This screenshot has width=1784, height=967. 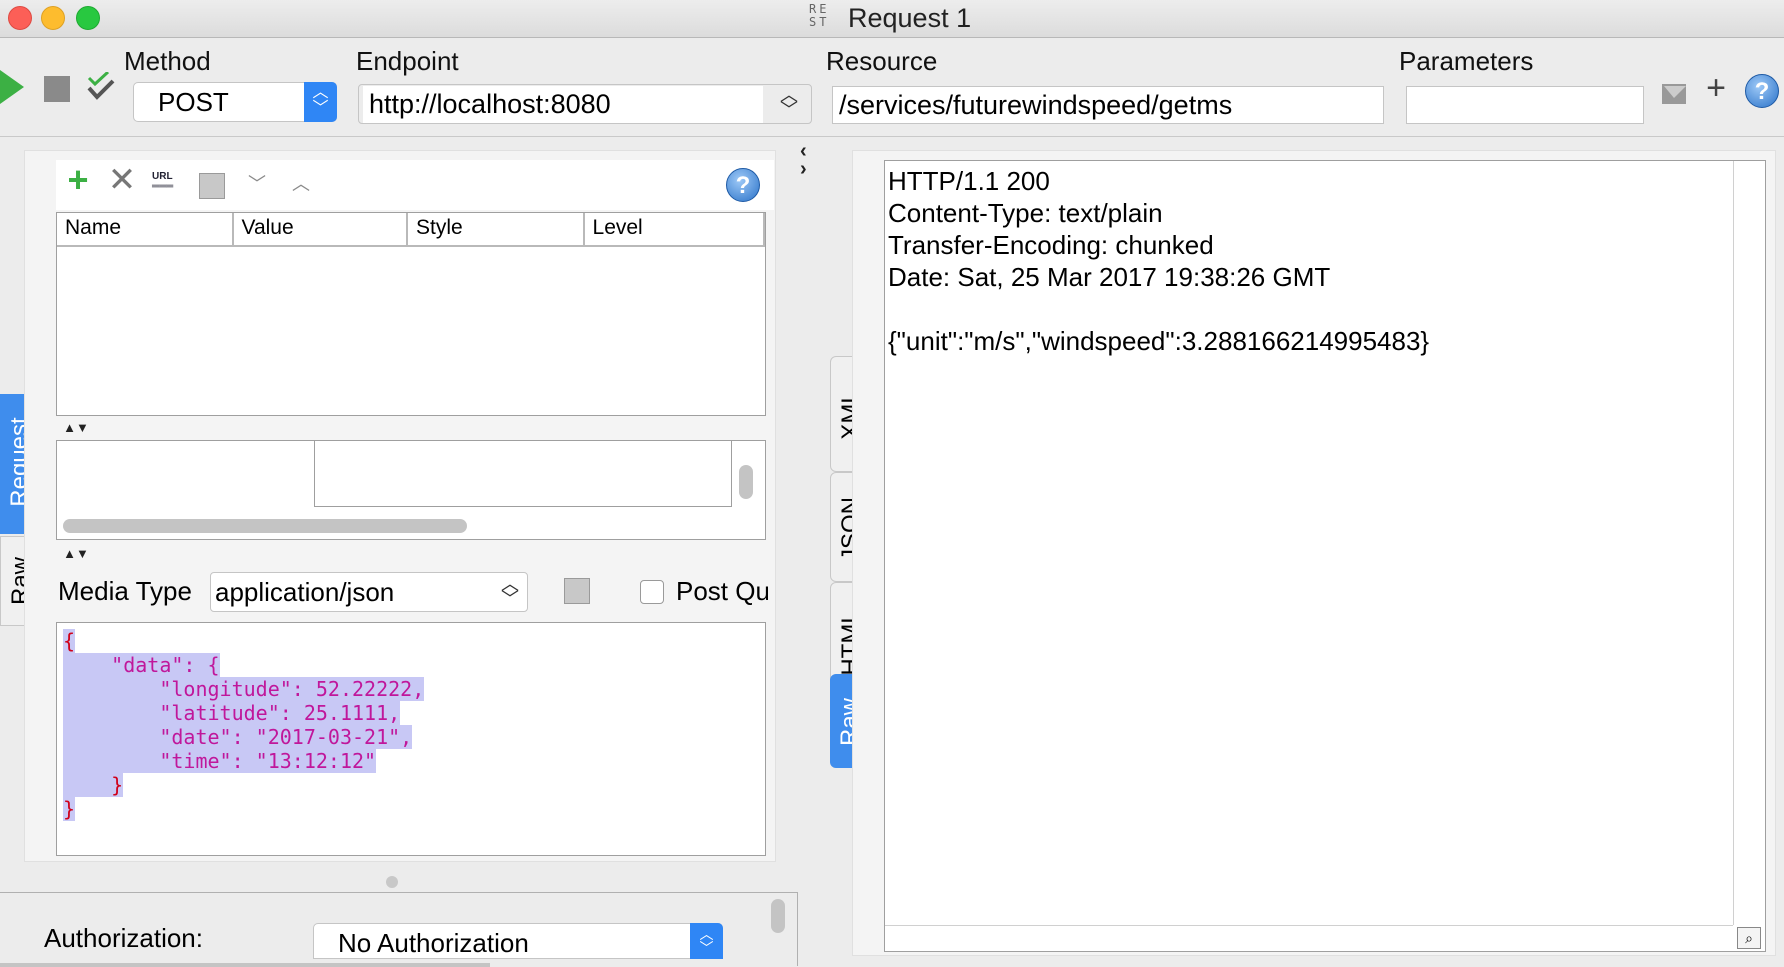 I want to click on toolbar-divider, so click(x=892, y=136).